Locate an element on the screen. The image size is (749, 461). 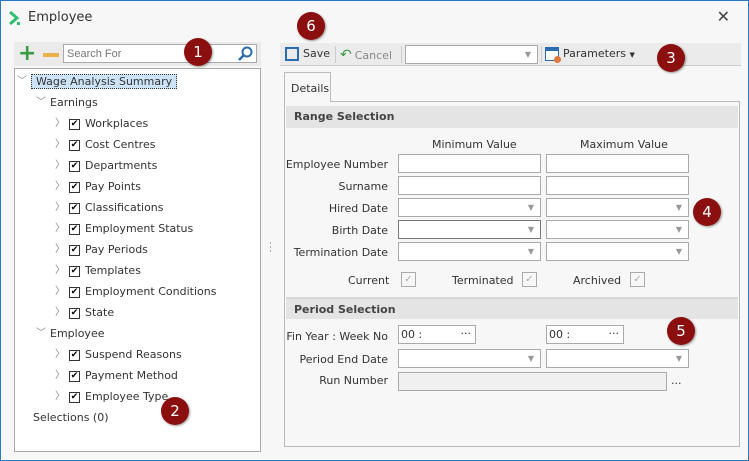
run-number-input is located at coordinates (532, 381).